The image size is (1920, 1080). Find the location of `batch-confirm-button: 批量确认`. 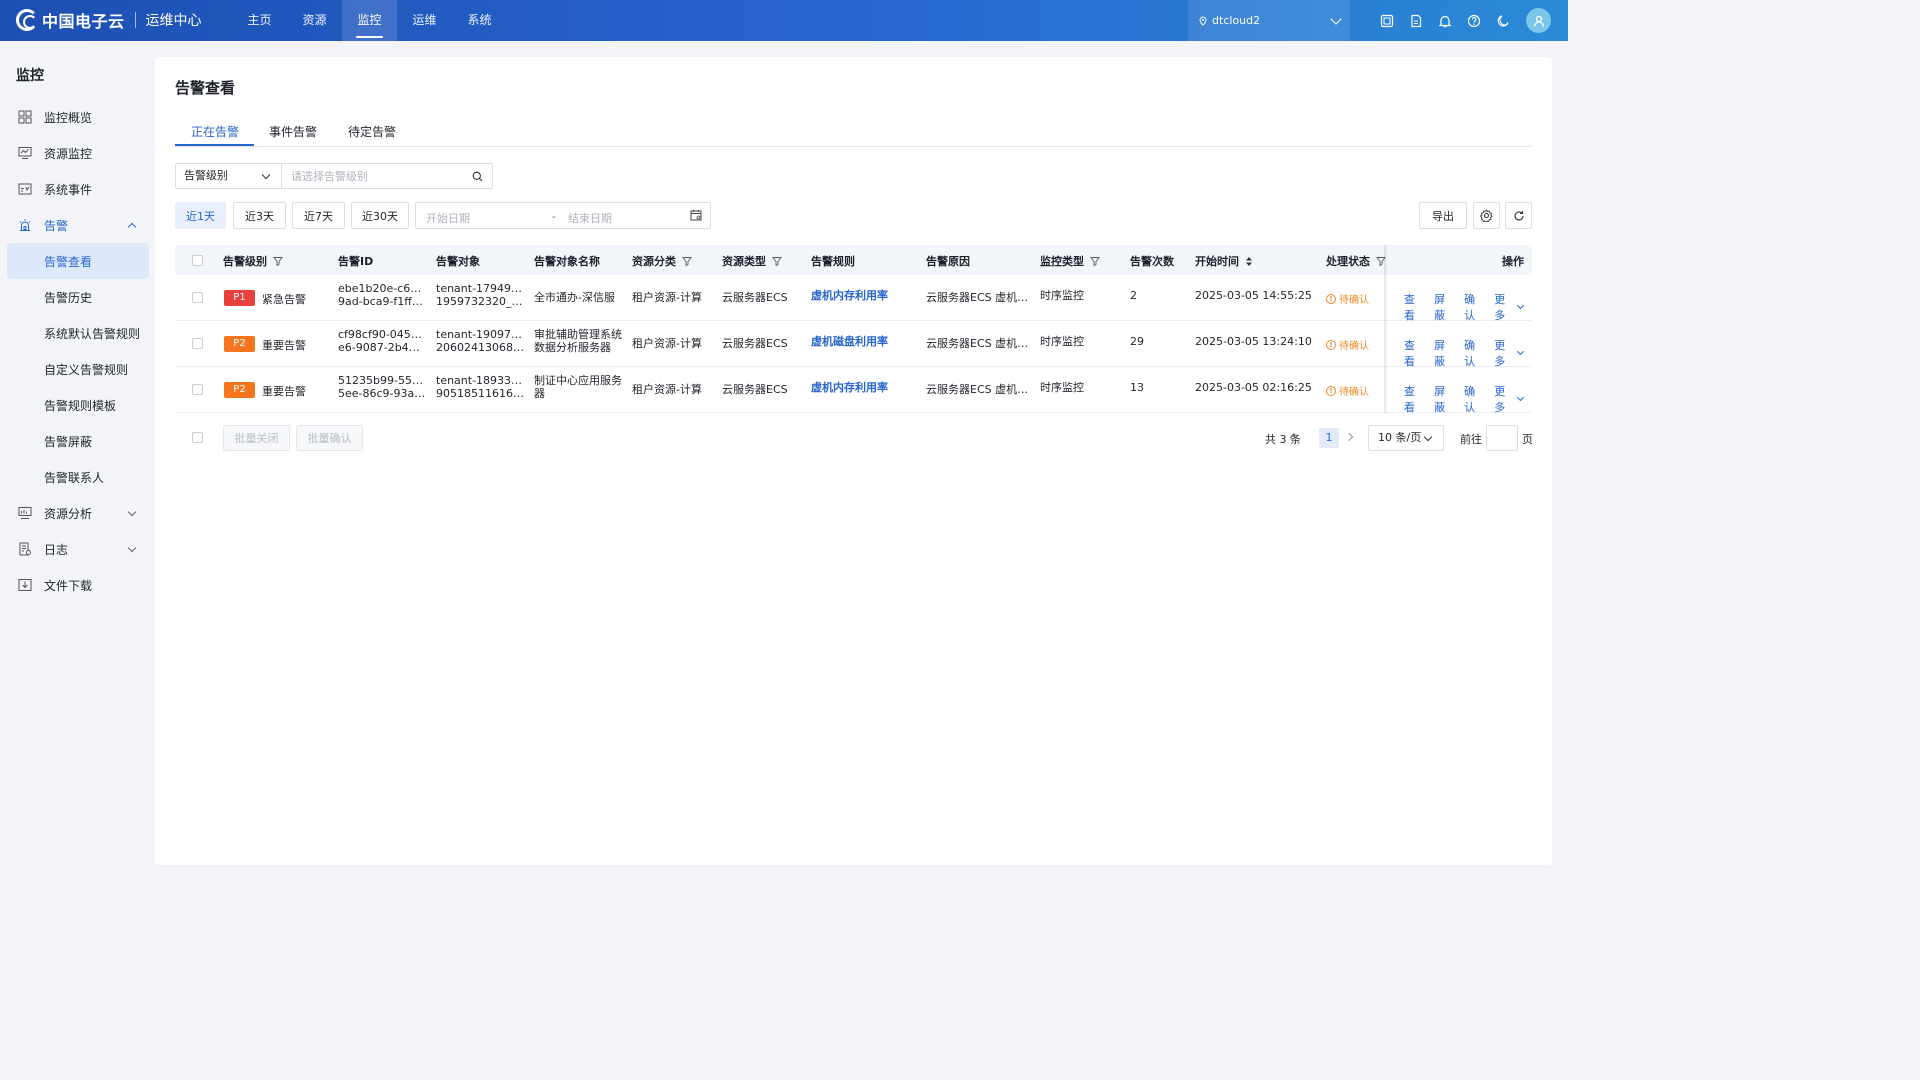

batch-confirm-button: 批量确认 is located at coordinates (329, 438).